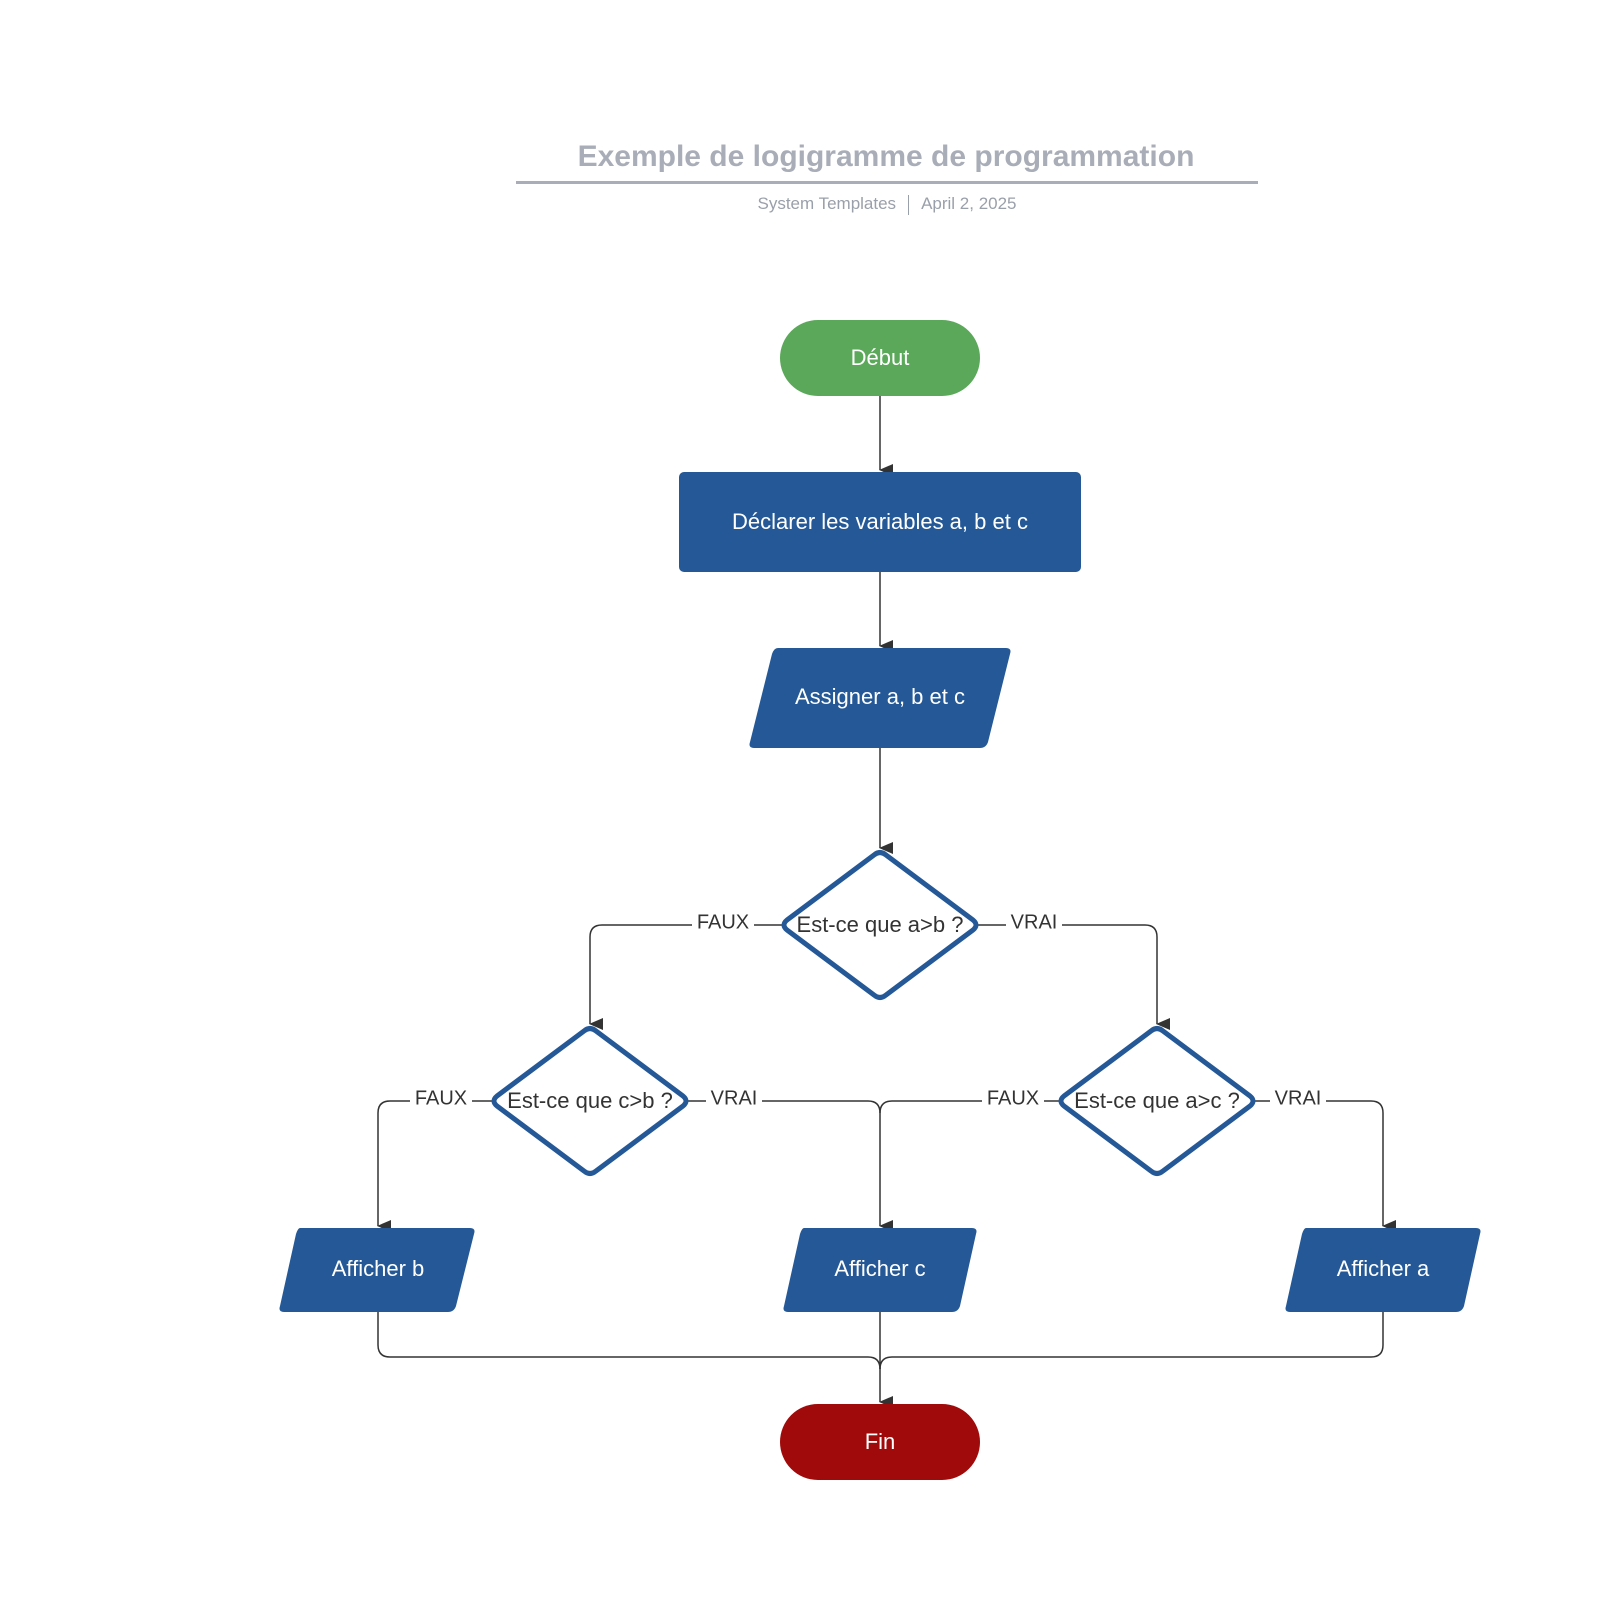  I want to click on edge-cb-true, so click(790, 1166).